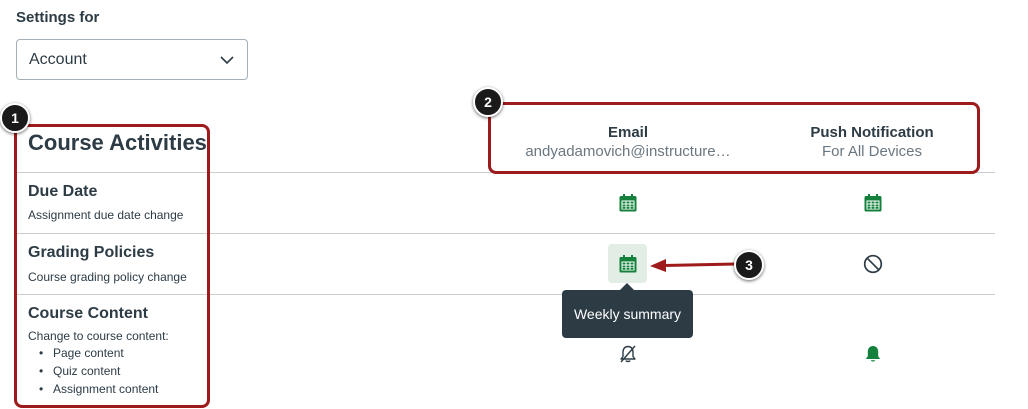 The image size is (1028, 409). Describe the element at coordinates (734, 138) in the screenshot. I see `annotation-box-column-headers` at that location.